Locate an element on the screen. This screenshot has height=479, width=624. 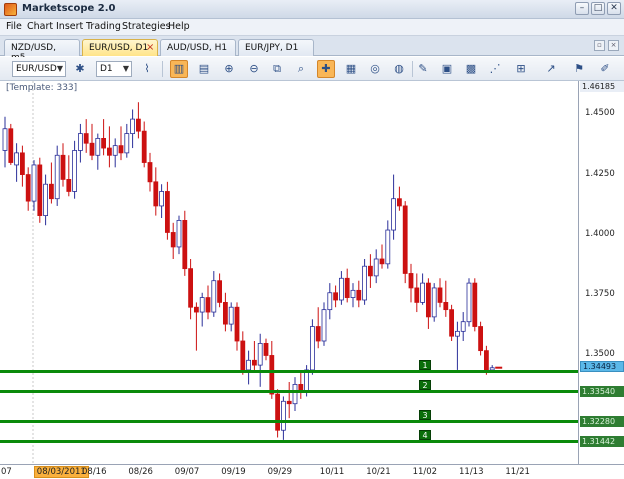
oscillator-icon: ◎ is located at coordinates (375, 69).